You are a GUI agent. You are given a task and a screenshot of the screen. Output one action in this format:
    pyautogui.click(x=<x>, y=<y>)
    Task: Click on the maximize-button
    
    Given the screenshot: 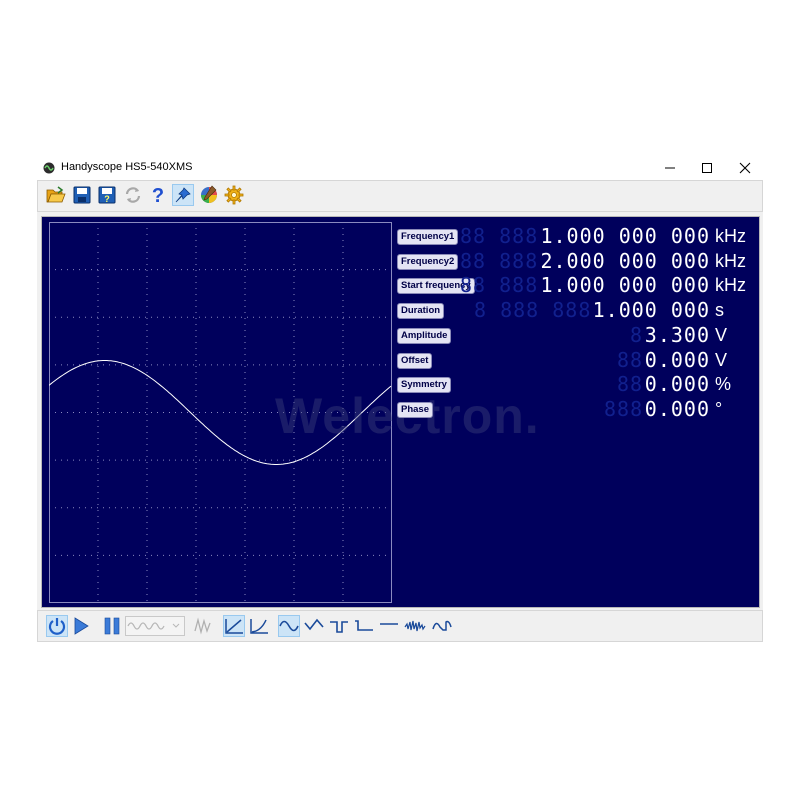 What is the action you would take?
    pyautogui.click(x=707, y=168)
    